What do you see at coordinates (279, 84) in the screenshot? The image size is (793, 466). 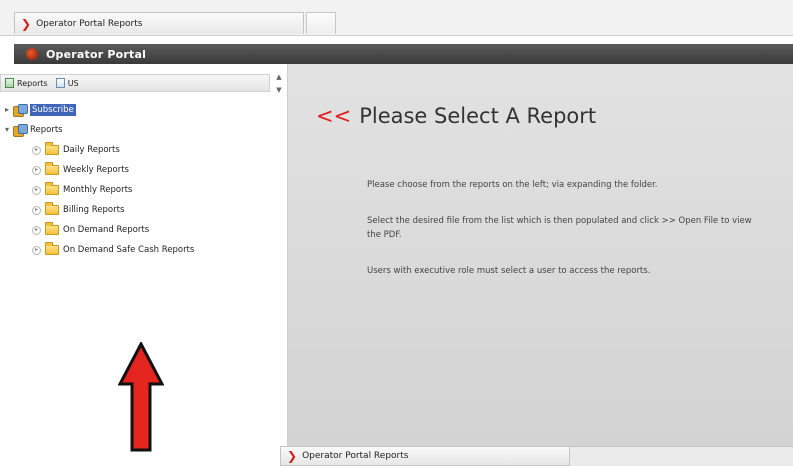 I see `panel-scroll-control: ▲ ▼` at bounding box center [279, 84].